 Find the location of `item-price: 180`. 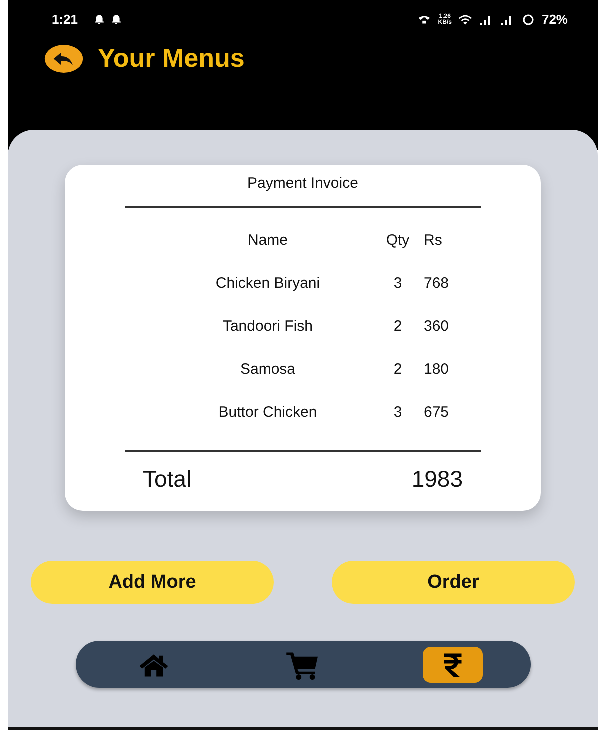

item-price: 180 is located at coordinates (436, 370).